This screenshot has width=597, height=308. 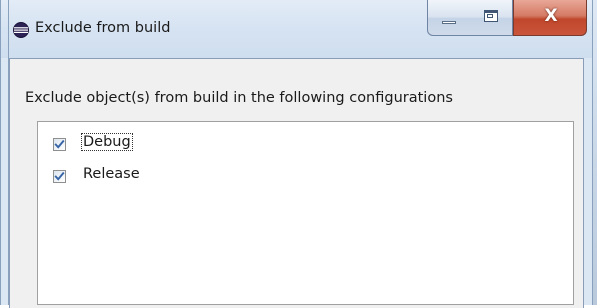 What do you see at coordinates (448, 18) in the screenshot?
I see `minimize-button` at bounding box center [448, 18].